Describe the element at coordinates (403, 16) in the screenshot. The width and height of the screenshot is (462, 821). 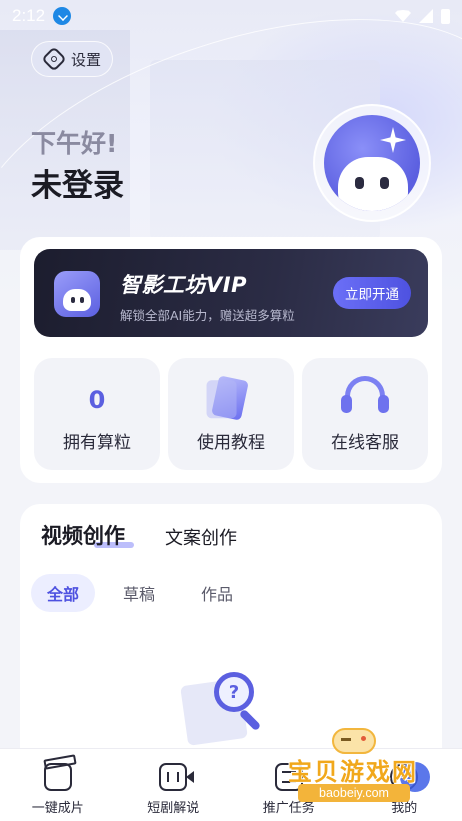
I see `wifi-icon` at that location.